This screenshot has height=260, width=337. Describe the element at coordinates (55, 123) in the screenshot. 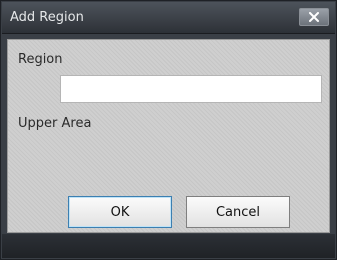

I see `upper-area-label: Upper Area` at that location.